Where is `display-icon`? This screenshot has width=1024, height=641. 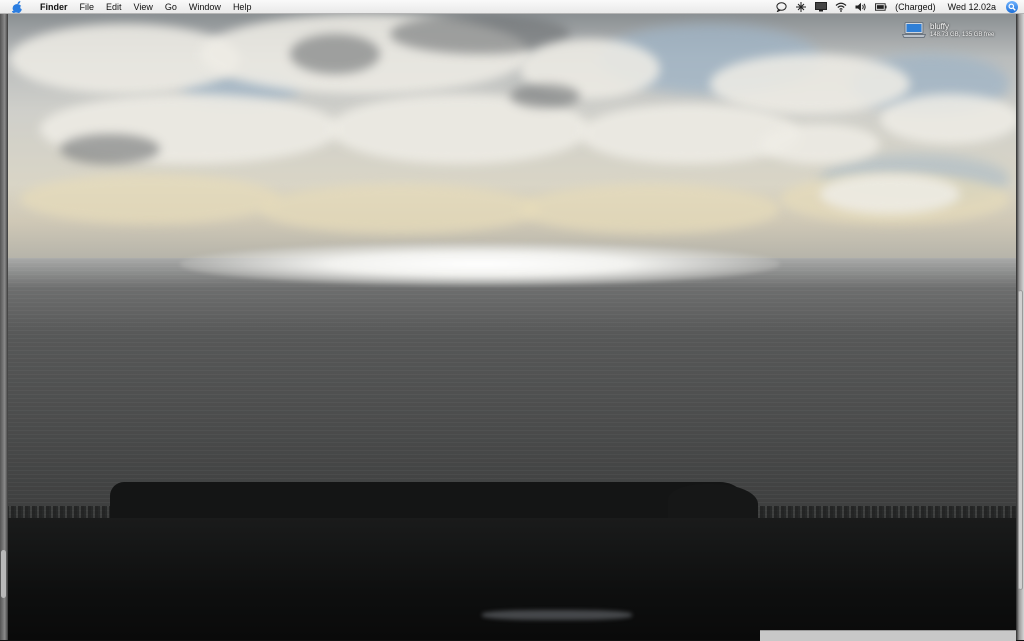 display-icon is located at coordinates (821, 6).